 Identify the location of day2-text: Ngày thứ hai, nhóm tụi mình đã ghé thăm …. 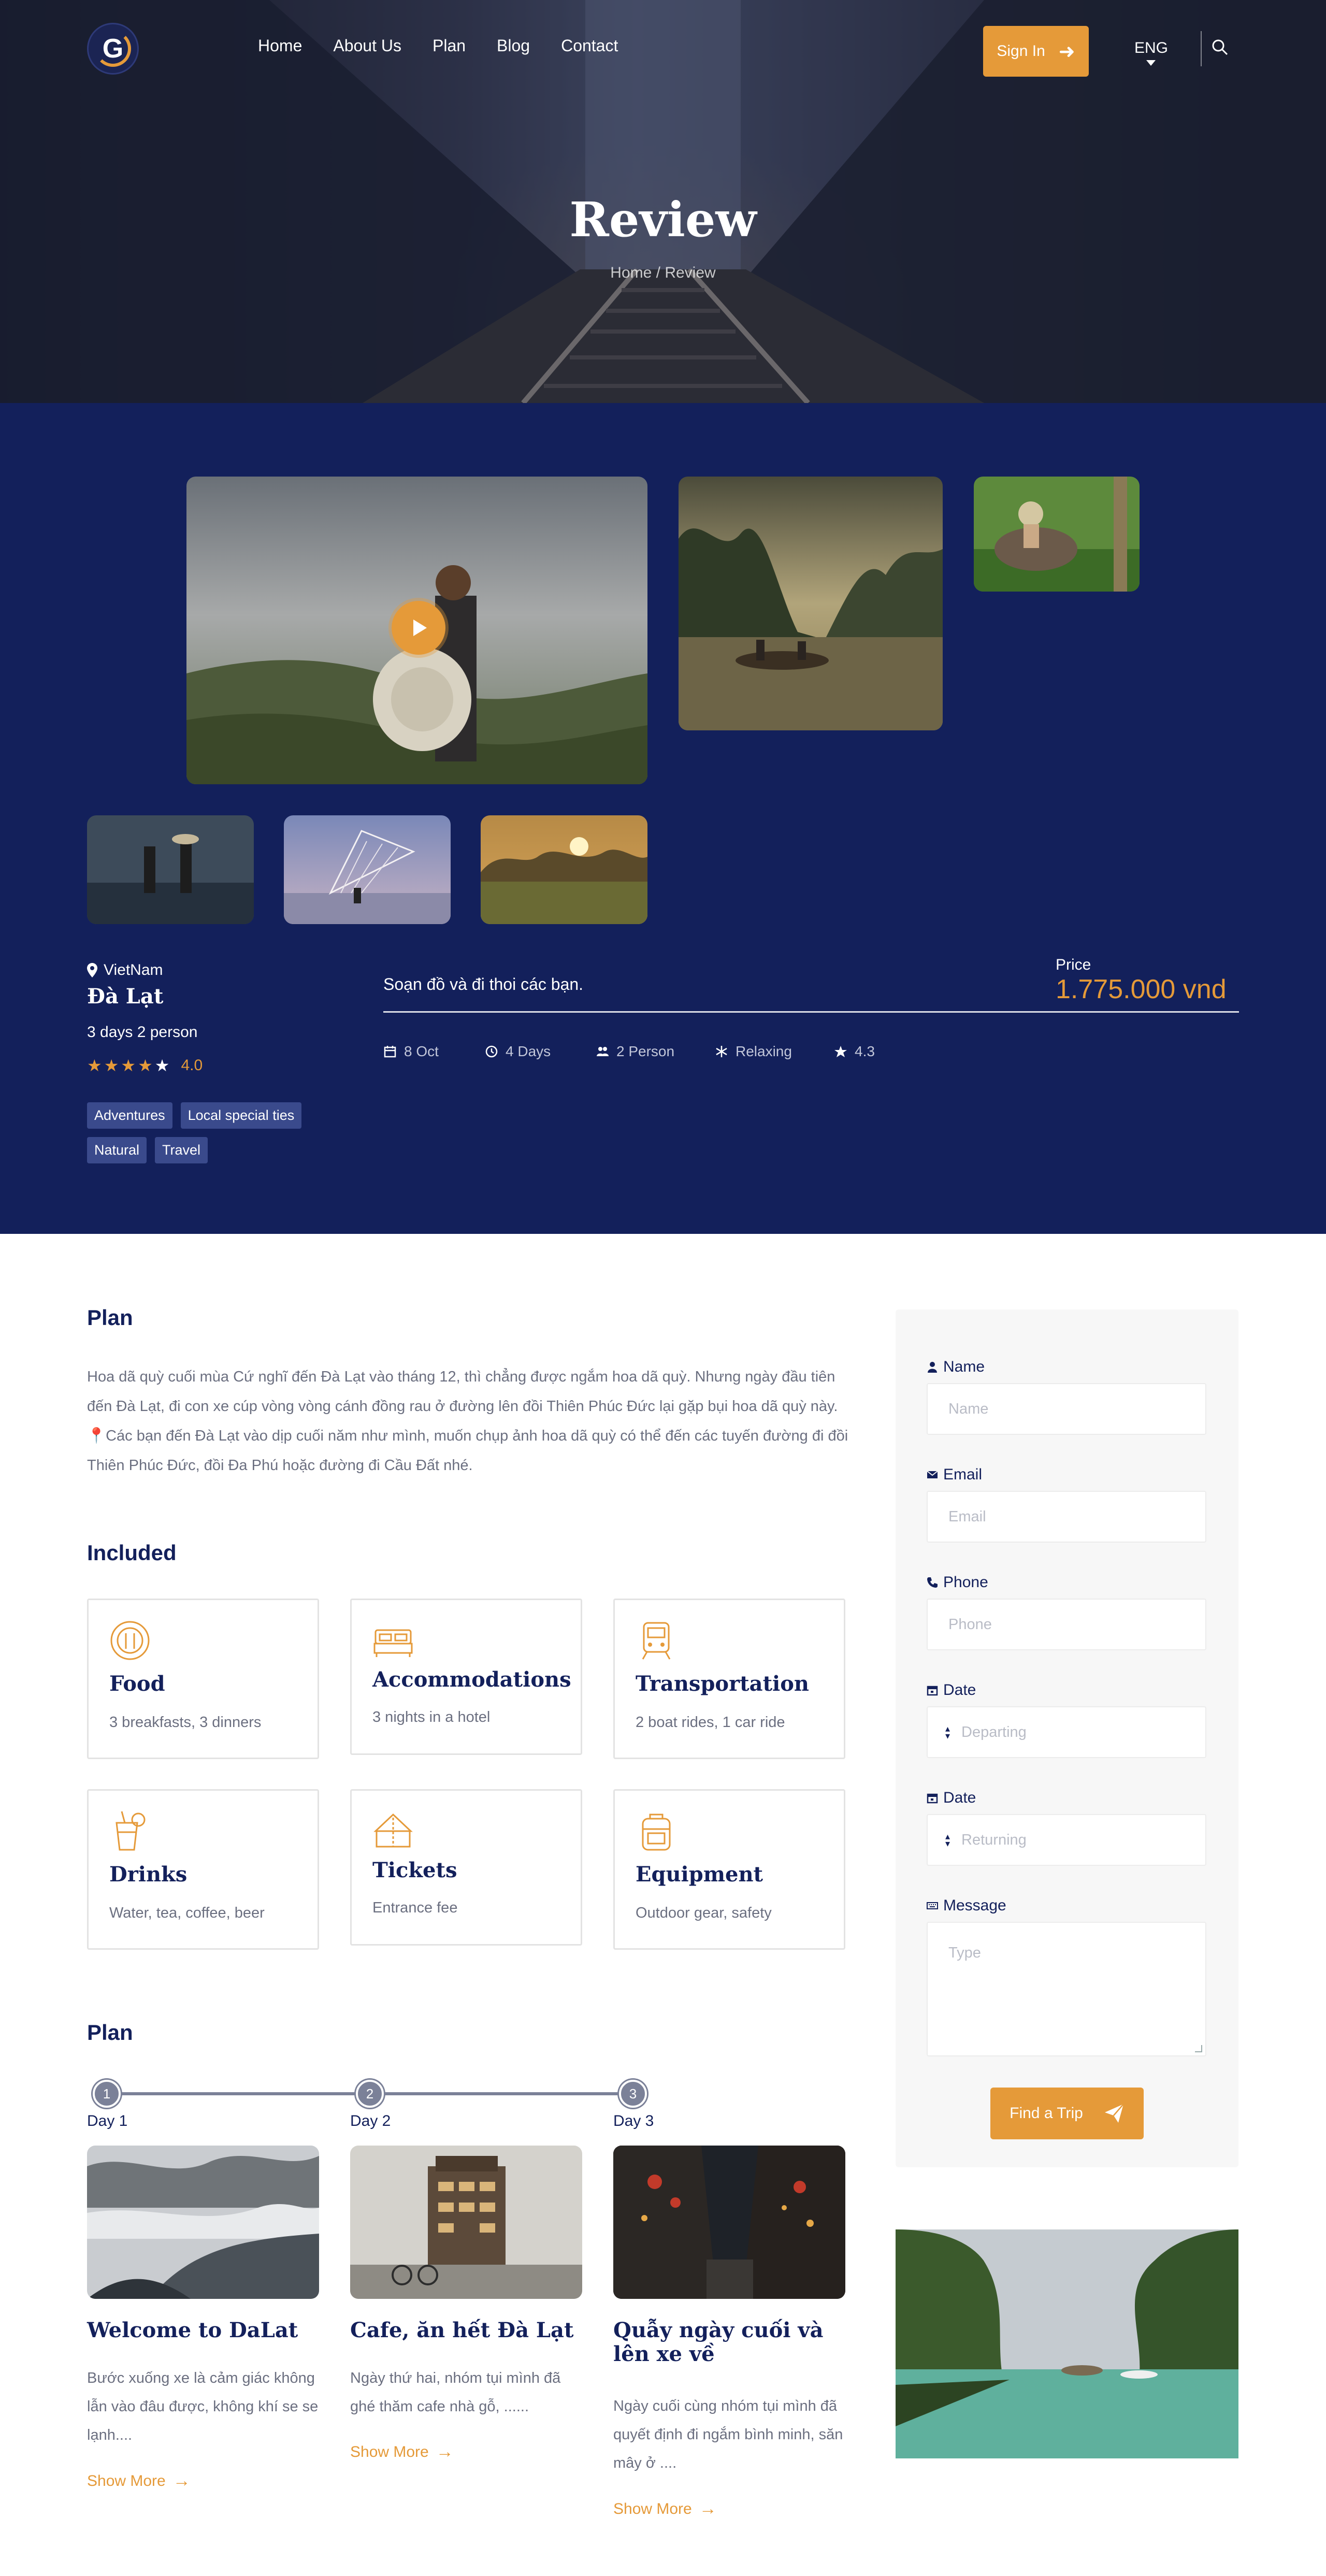
(455, 2392).